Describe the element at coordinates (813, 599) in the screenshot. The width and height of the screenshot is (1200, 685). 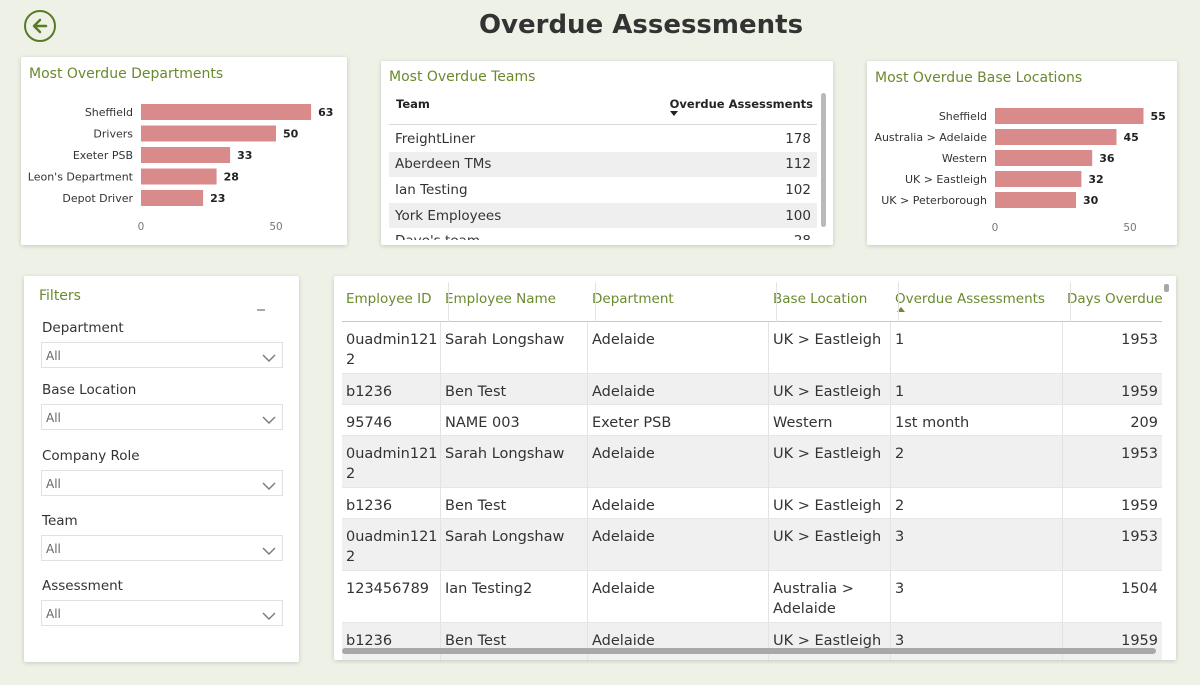
I see `cell-base-location: Australia > Adelaide` at that location.